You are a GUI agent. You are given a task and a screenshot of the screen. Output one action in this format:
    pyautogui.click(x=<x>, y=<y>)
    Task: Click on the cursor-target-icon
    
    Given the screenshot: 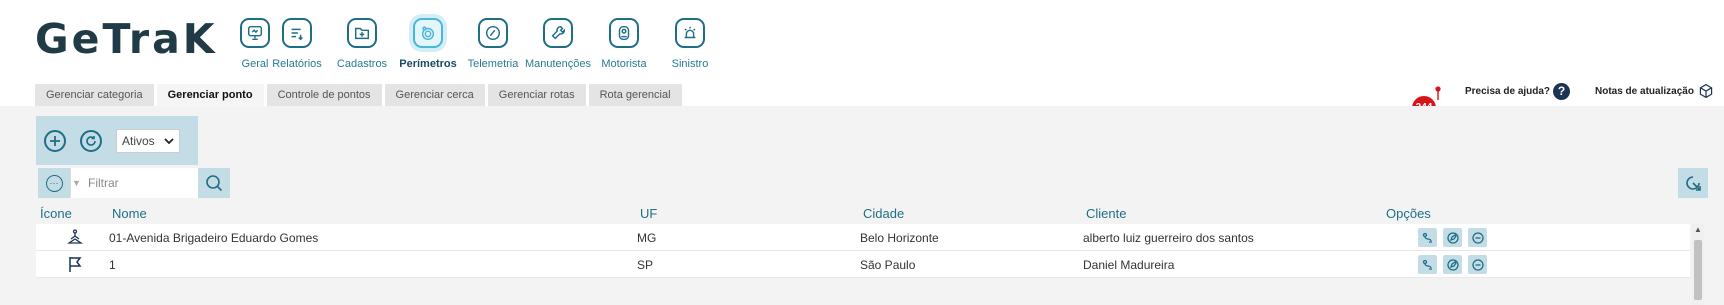 What is the action you would take?
    pyautogui.click(x=1693, y=183)
    